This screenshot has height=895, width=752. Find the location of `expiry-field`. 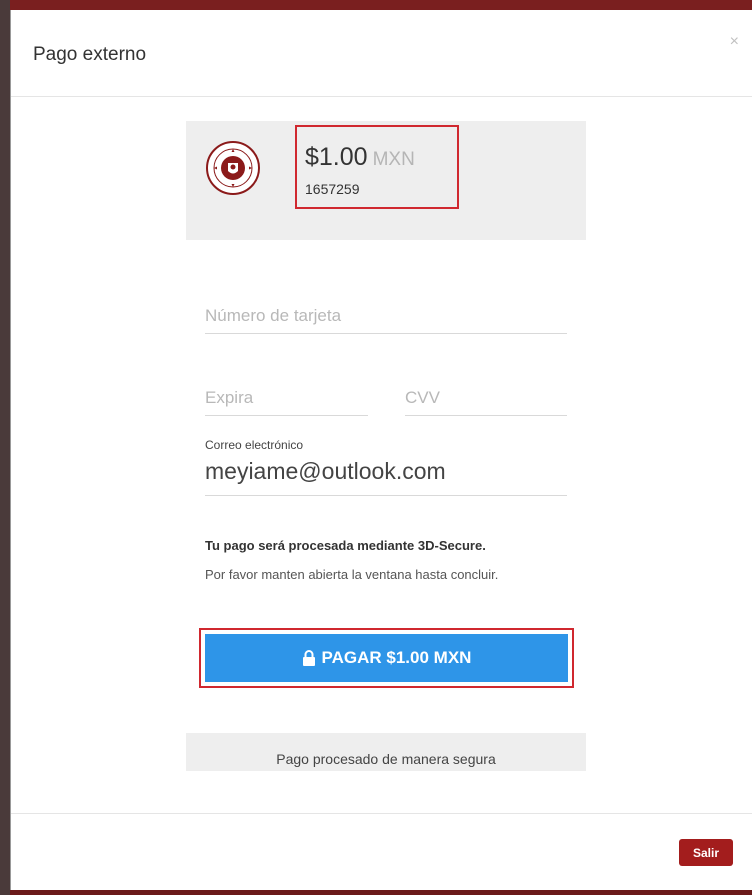

expiry-field is located at coordinates (286, 402).